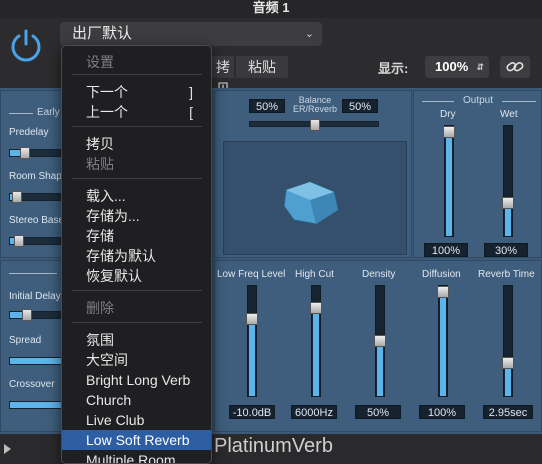  Describe the element at coordinates (102, 33) in the screenshot. I see `preset-name: 出厂默认` at that location.